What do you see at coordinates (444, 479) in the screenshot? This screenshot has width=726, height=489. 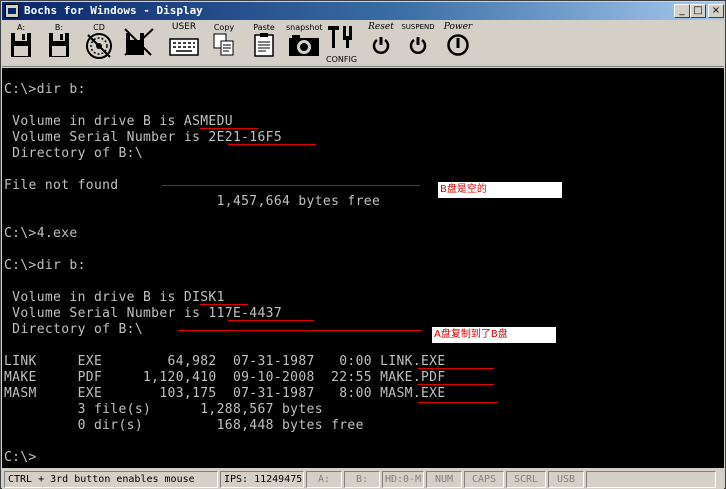 I see `indicator-num: NUM` at bounding box center [444, 479].